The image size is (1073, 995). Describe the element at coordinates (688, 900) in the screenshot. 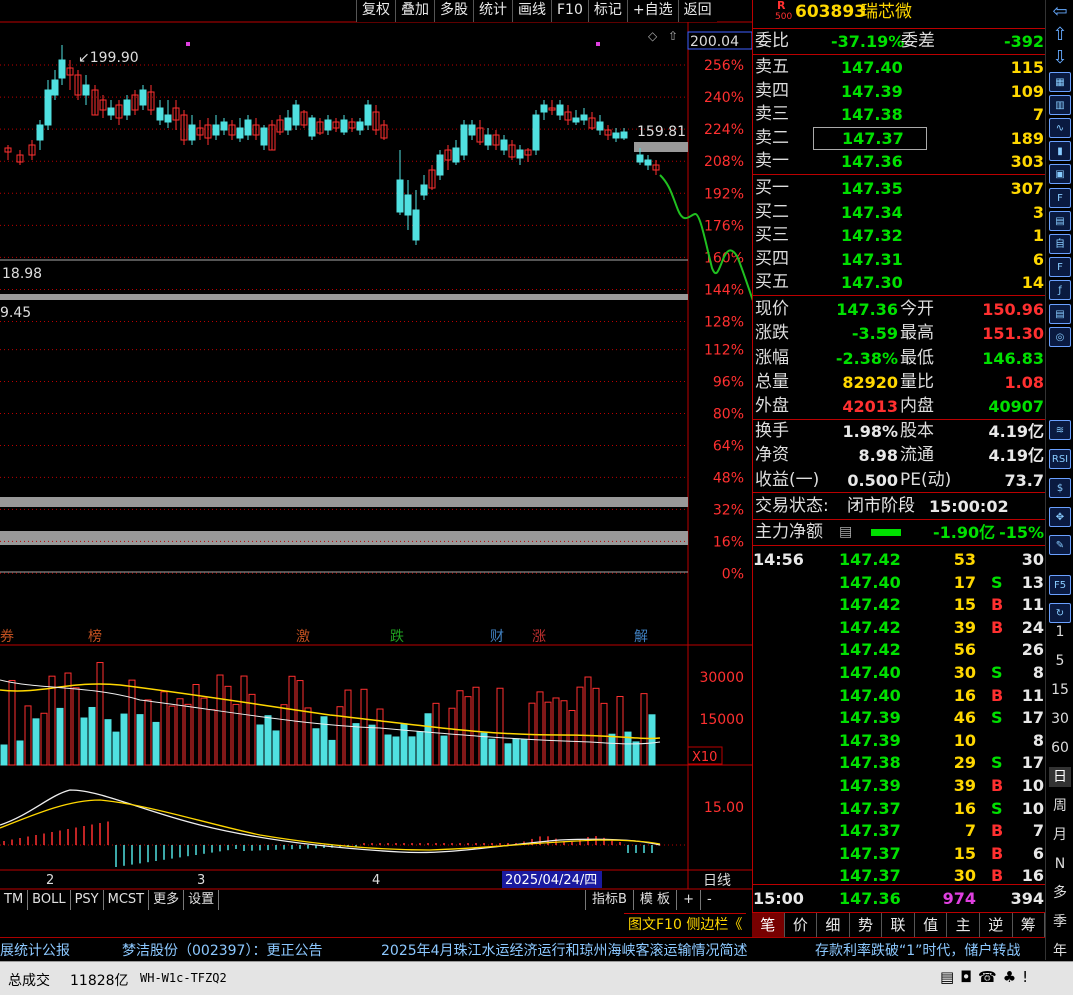

I see `zoom-in-button: +` at that location.